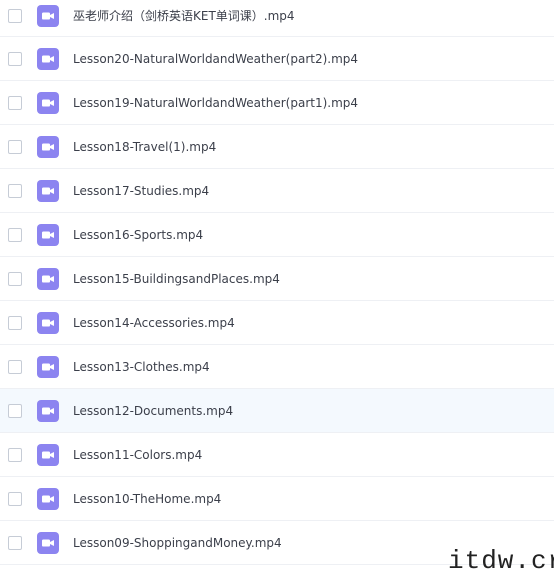 The width and height of the screenshot is (554, 576). I want to click on file-name: Lesson14-Accessories.mp4, so click(154, 323).